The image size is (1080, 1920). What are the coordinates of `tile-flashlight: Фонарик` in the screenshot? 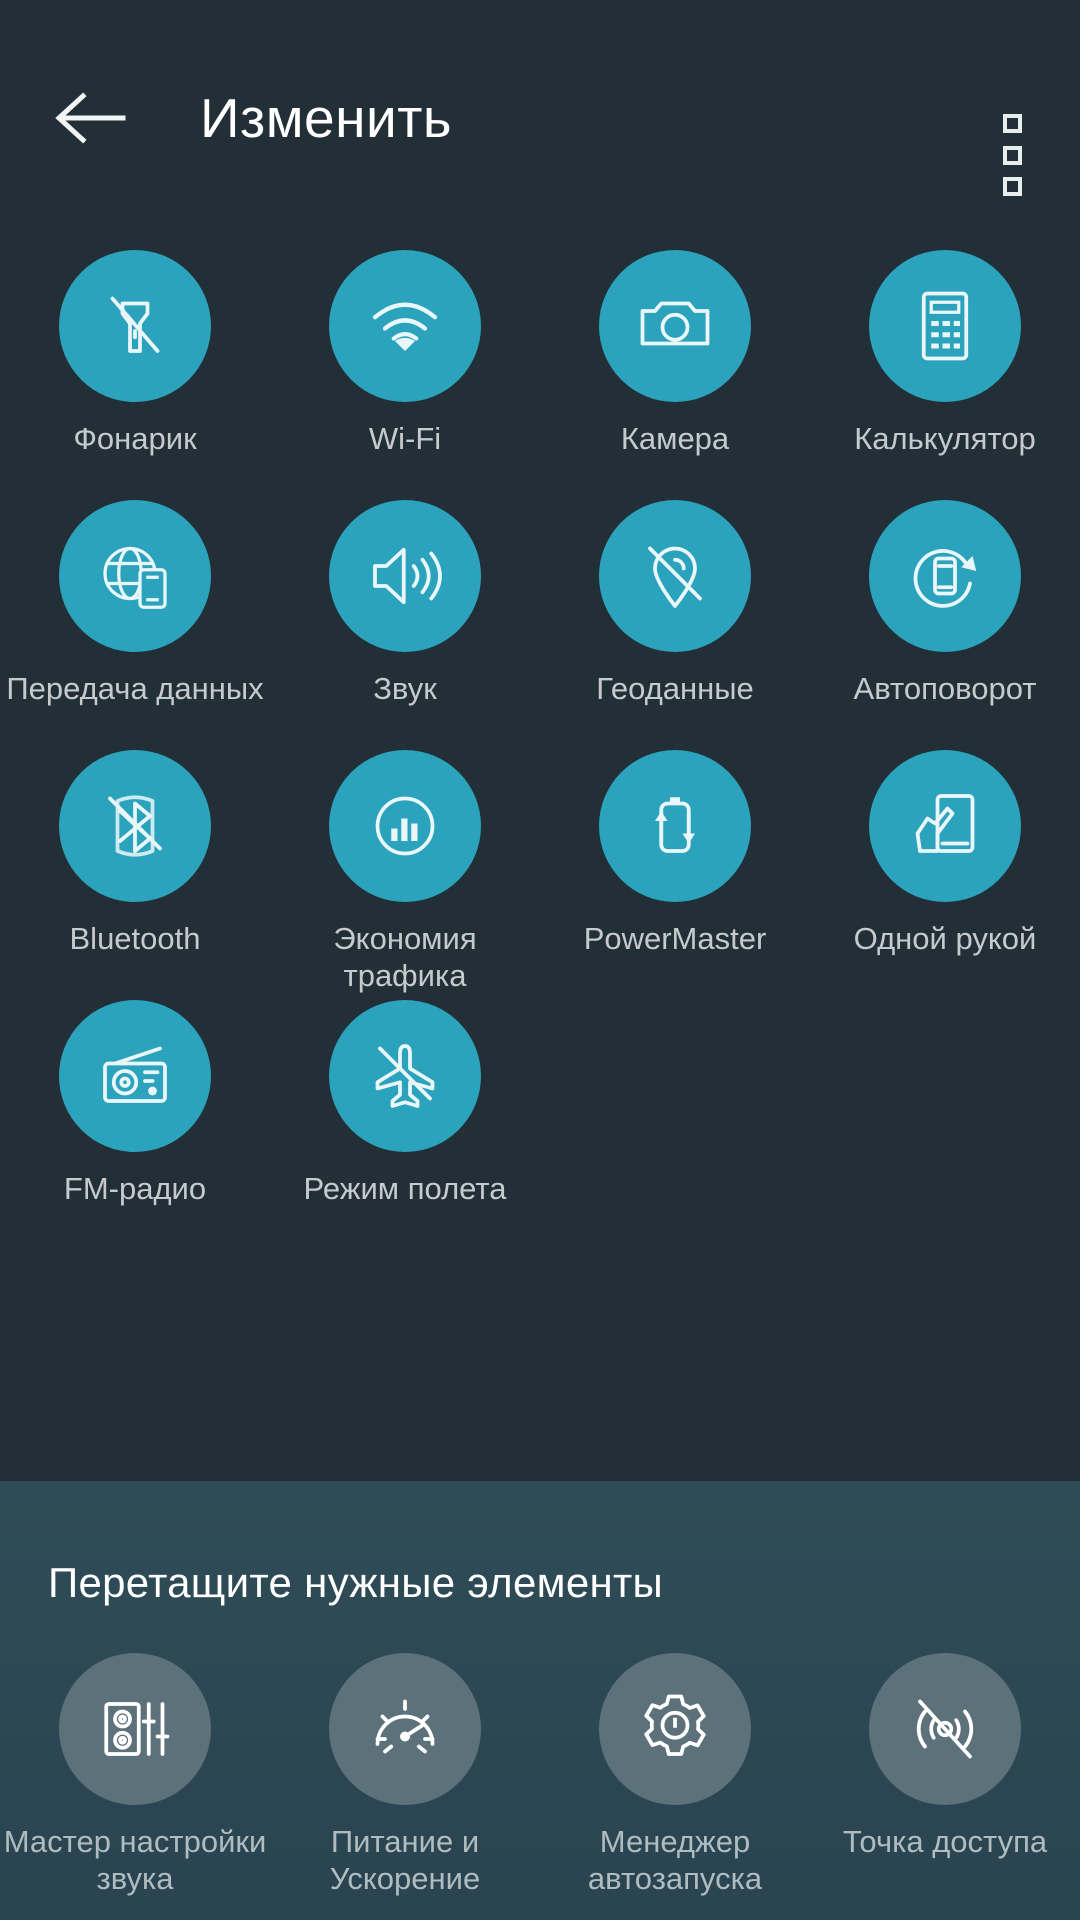 It's located at (135, 375).